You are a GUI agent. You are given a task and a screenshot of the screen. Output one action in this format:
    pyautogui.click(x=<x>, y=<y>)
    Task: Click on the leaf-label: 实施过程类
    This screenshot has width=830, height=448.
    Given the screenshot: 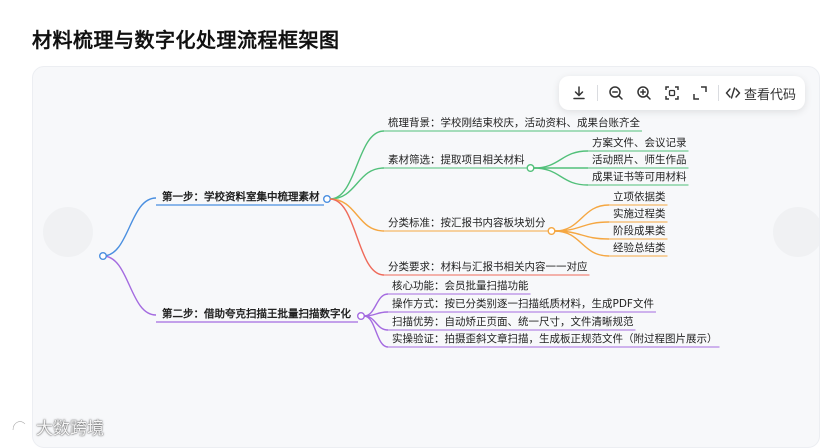 What is the action you would take?
    pyautogui.click(x=639, y=213)
    